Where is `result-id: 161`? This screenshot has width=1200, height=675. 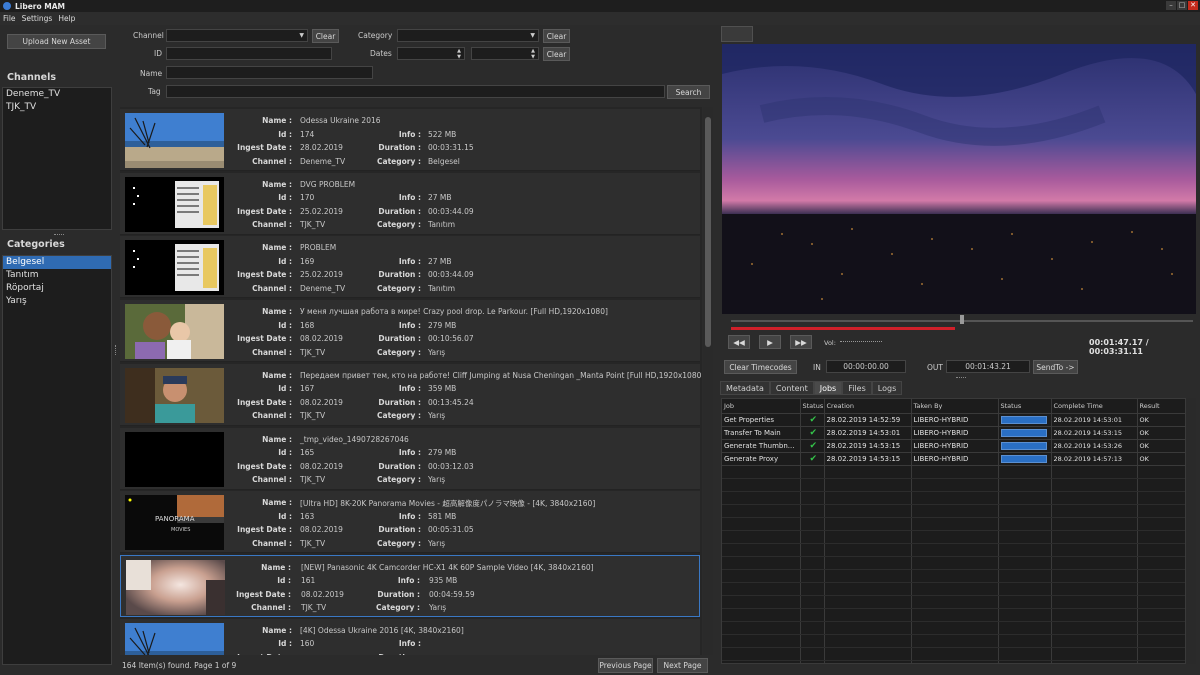
result-id: 161 is located at coordinates (308, 581).